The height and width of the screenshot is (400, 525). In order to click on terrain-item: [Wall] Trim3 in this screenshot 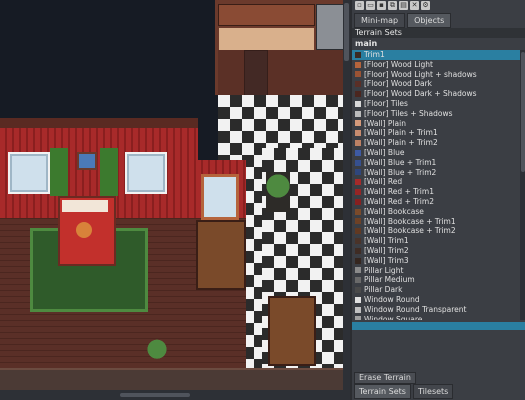, I will do `click(436, 261)`.